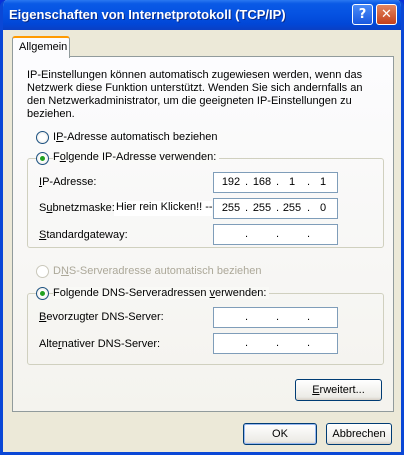 The width and height of the screenshot is (404, 455). Describe the element at coordinates (42, 293) in the screenshot. I see `dns-manual-radio` at that location.